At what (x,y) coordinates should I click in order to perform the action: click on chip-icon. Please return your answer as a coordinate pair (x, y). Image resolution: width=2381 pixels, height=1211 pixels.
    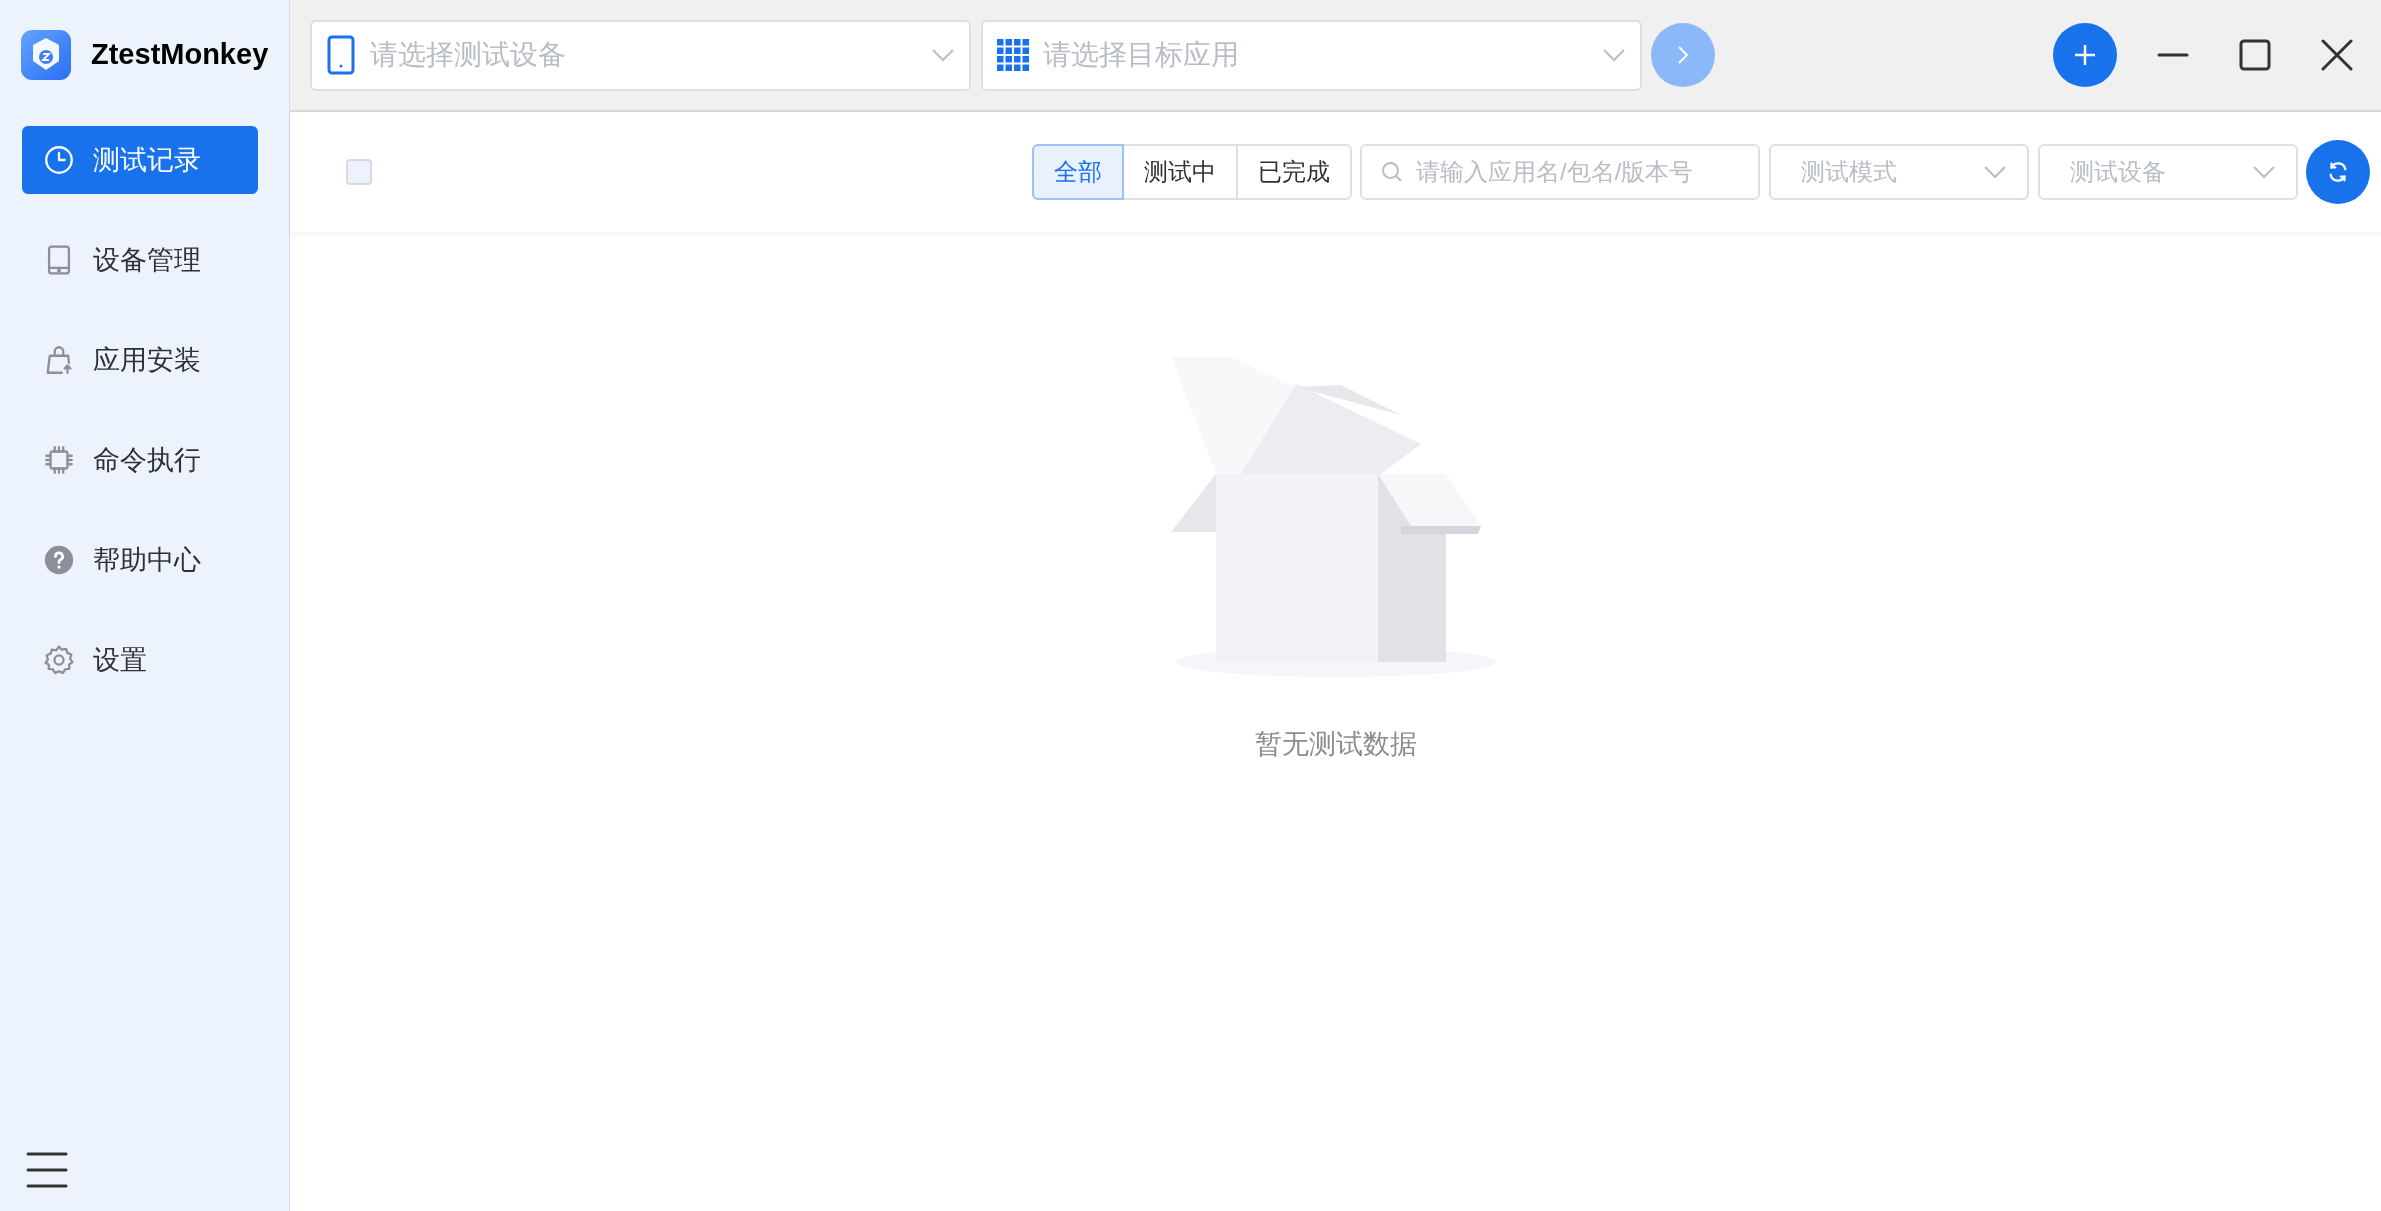
    Looking at the image, I should click on (59, 460).